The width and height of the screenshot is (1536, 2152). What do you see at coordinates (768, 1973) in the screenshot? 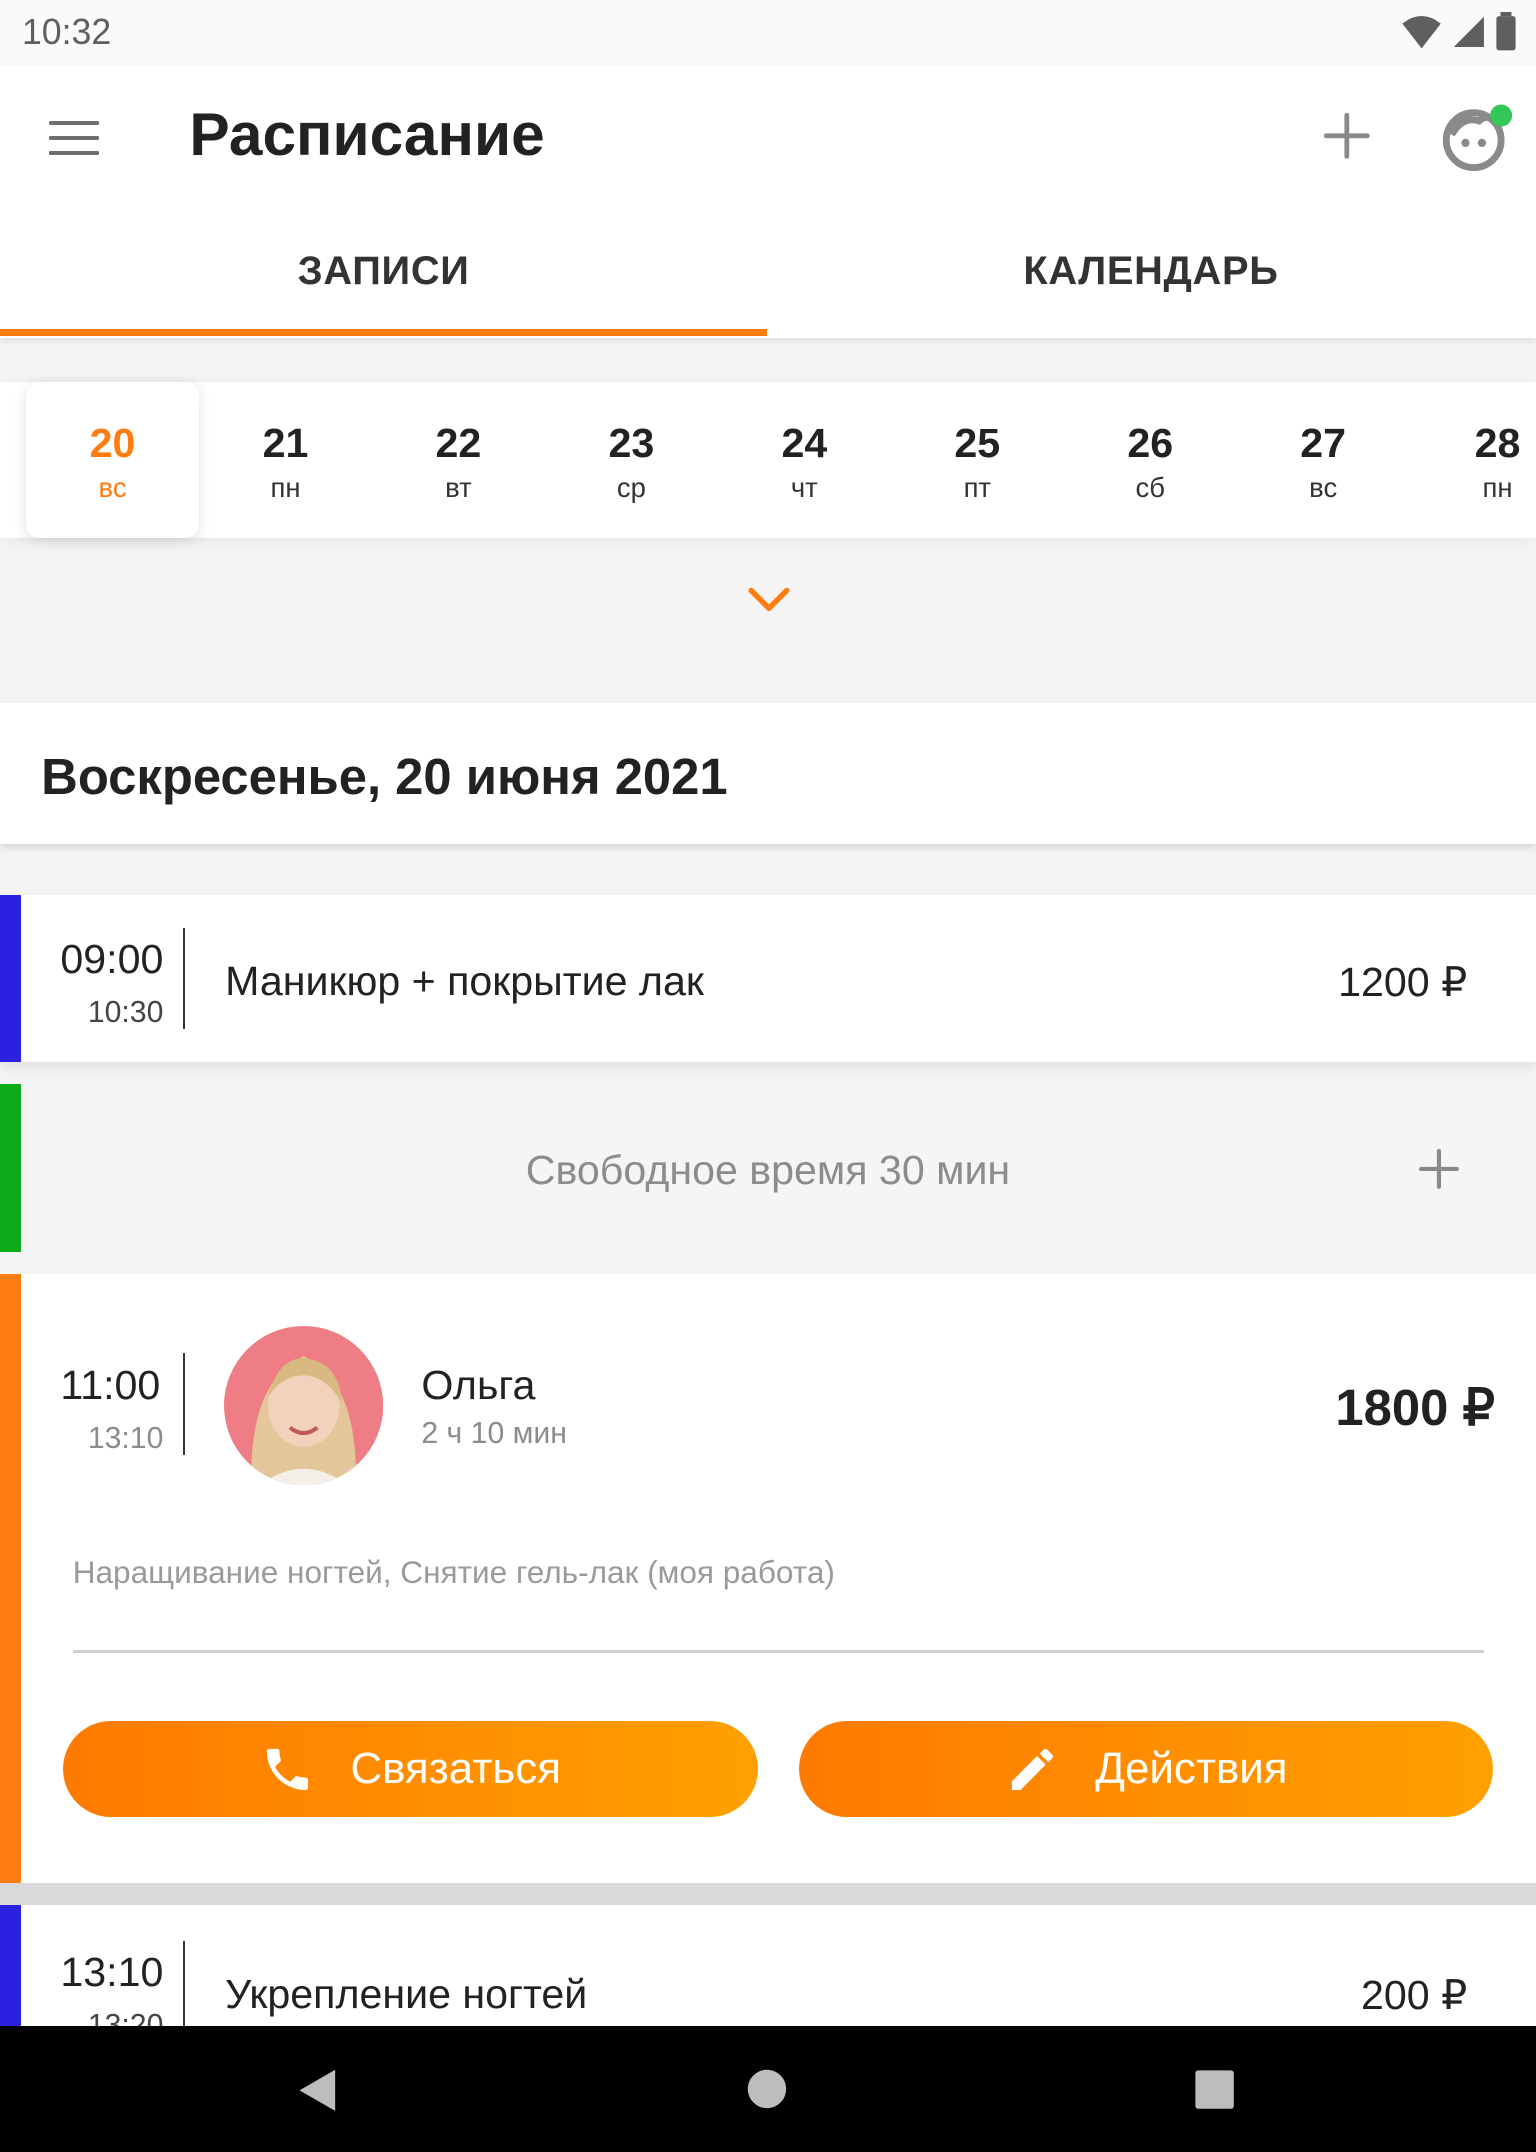
I see `appointment-card: 13:10 13:20 Укрепление ногтей 200 ₽` at bounding box center [768, 1973].